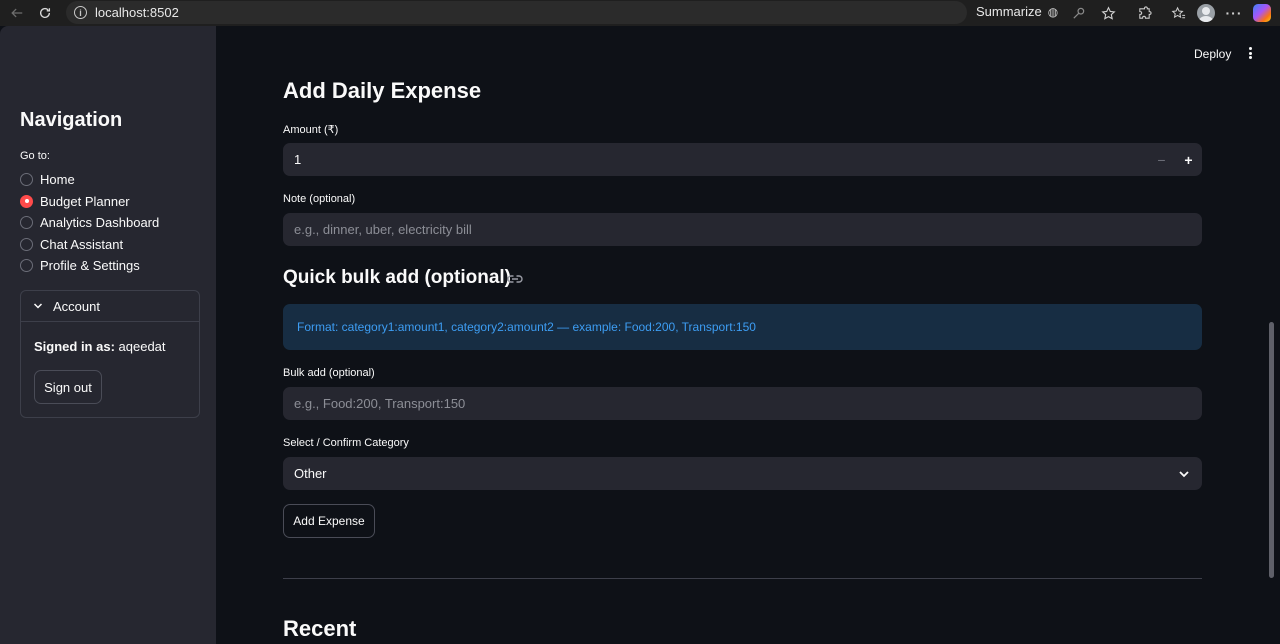 This screenshot has height=644, width=1280. What do you see at coordinates (89, 180) in the screenshot?
I see `nav-option-home: Home` at bounding box center [89, 180].